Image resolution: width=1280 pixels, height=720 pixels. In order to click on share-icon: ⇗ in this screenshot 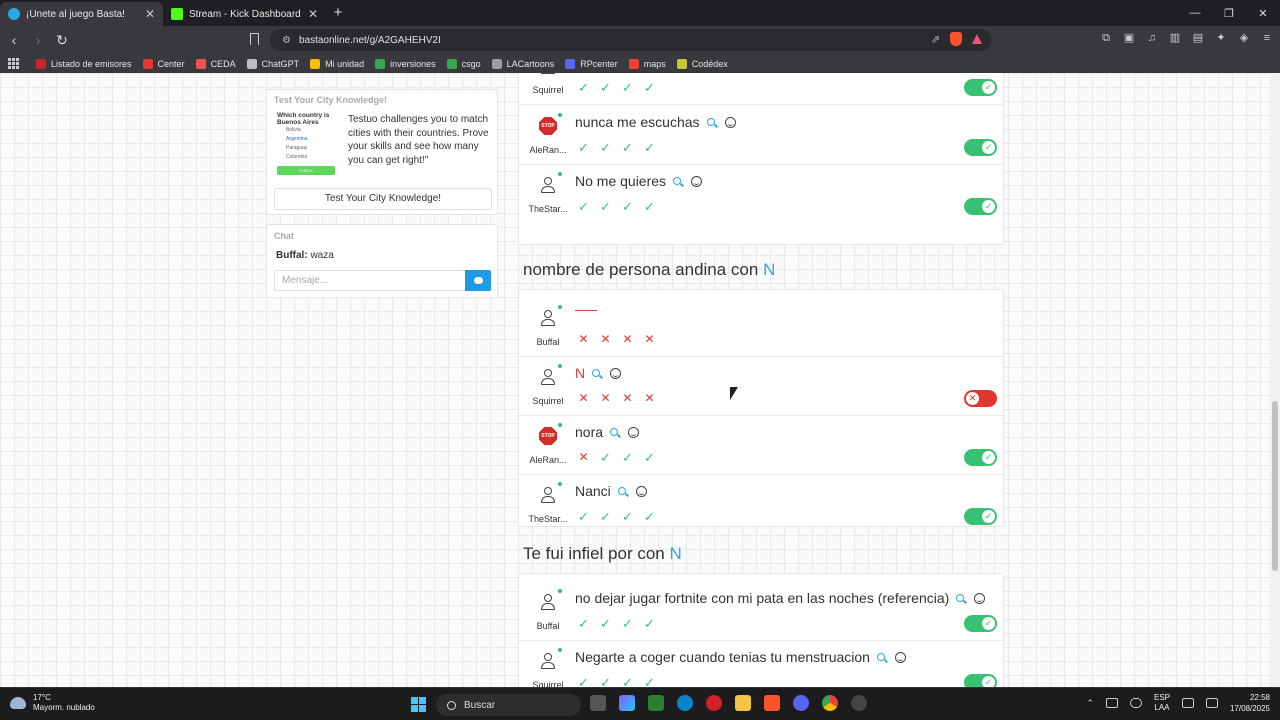, I will do `click(935, 39)`.